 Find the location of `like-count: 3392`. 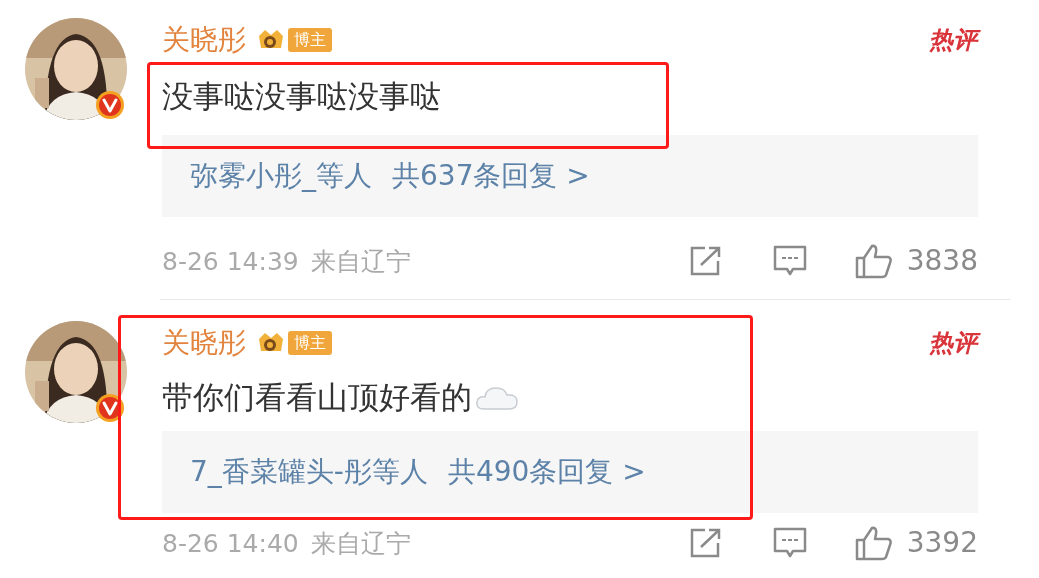

like-count: 3392 is located at coordinates (942, 543).